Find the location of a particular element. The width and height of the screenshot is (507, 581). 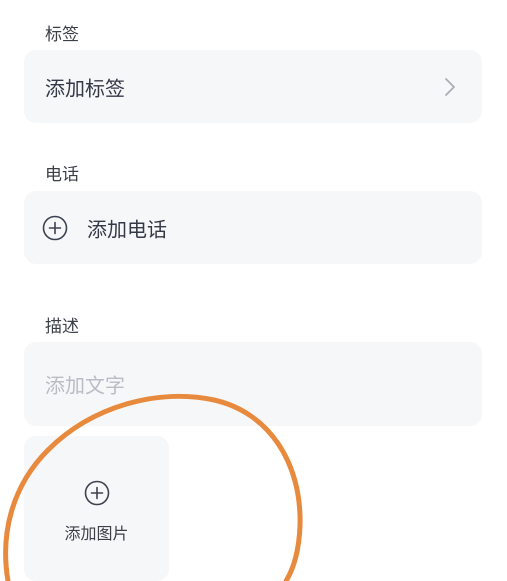

add-image-button: 添加图片 is located at coordinates (96, 508).